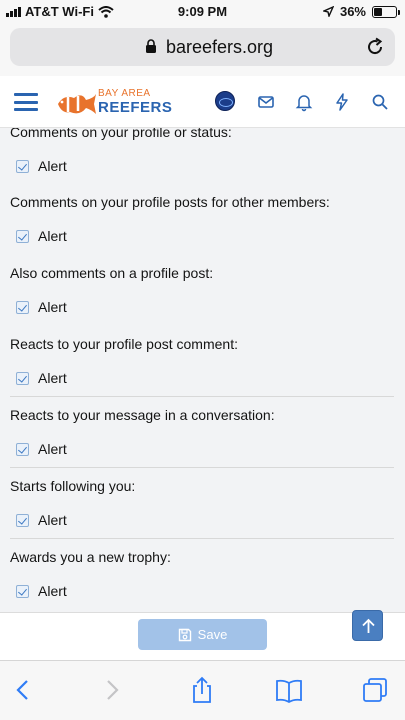  Describe the element at coordinates (380, 102) in the screenshot. I see `search-icon` at that location.